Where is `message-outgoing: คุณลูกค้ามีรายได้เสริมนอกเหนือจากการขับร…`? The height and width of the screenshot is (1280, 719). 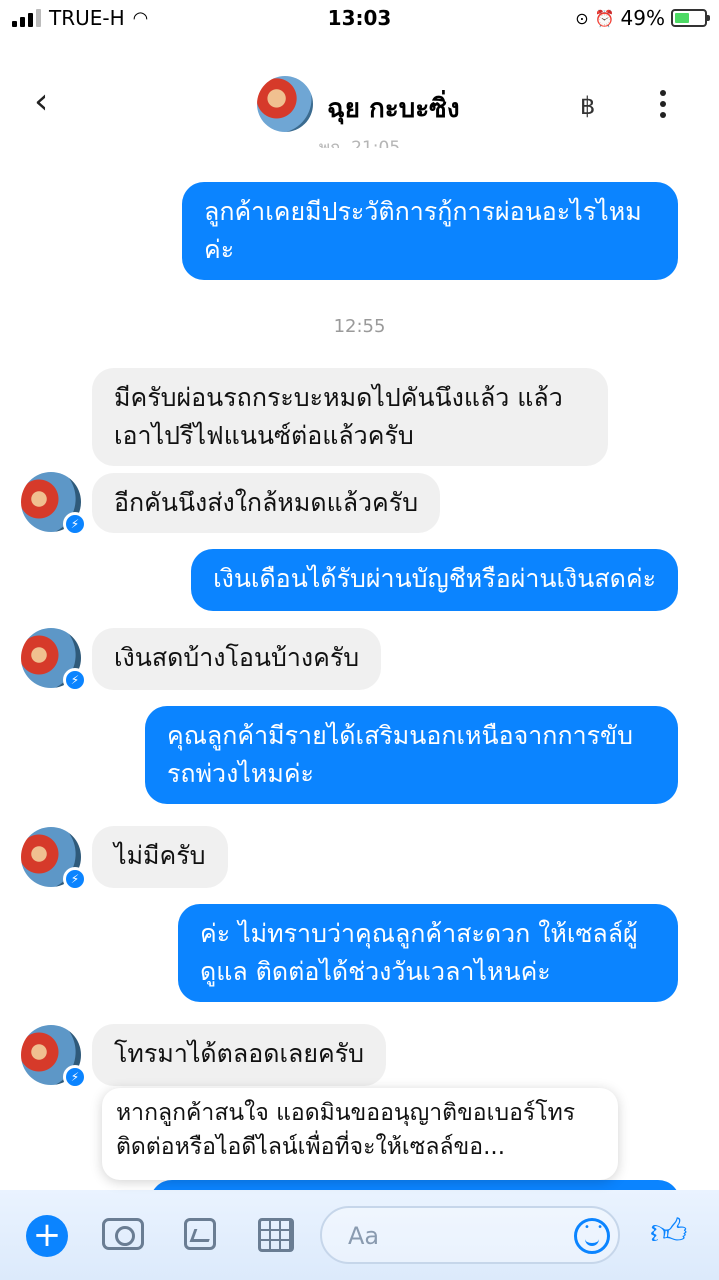 message-outgoing: คุณลูกค้ามีรายได้เสริมนอกเหนือจากการขับร… is located at coordinates (411, 755).